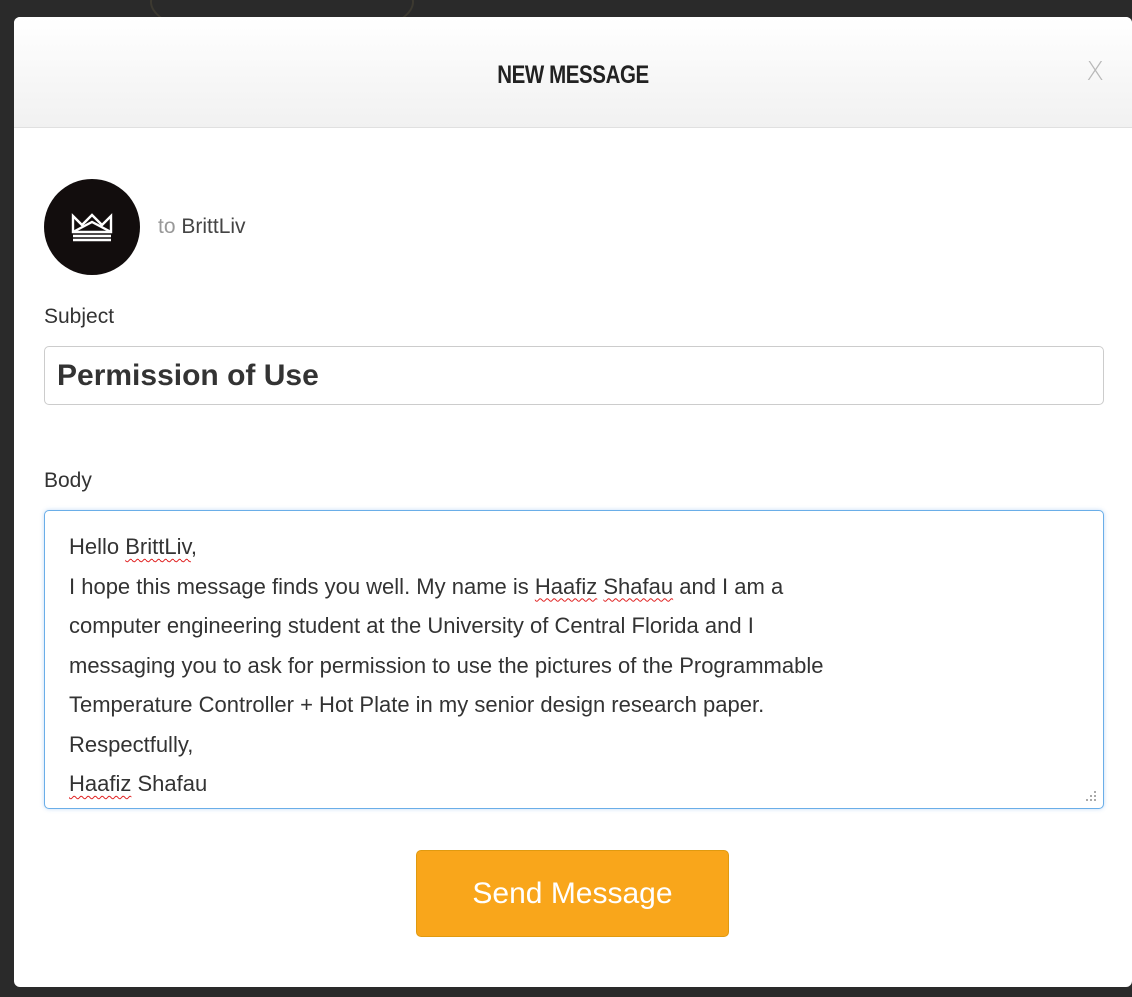 The width and height of the screenshot is (1132, 997). I want to click on body-line: Haafiz Shafau, so click(574, 784).